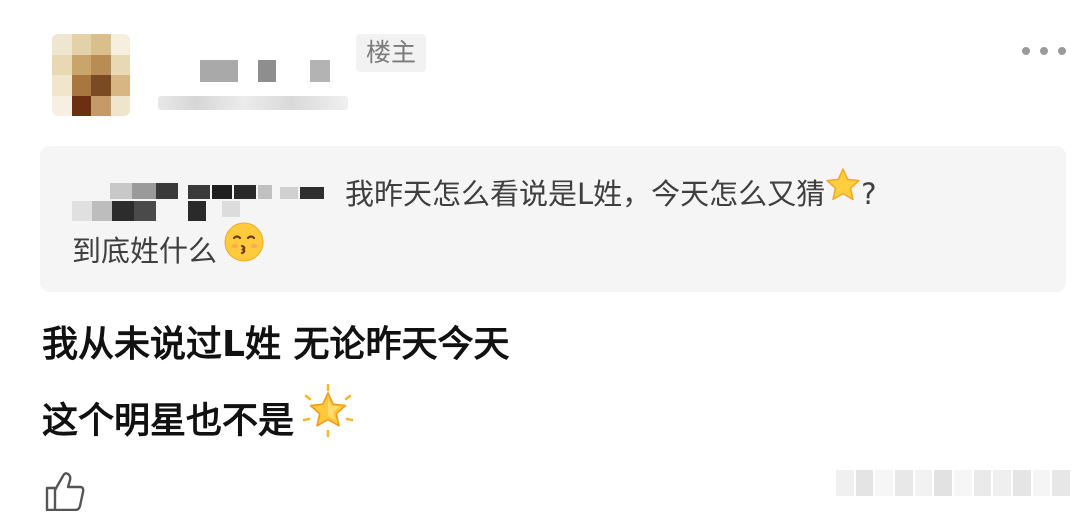  Describe the element at coordinates (585, 194) in the screenshot. I see `quoted-text-1: 我昨天怎么看说是L姓，今天怎么又猜` at that location.